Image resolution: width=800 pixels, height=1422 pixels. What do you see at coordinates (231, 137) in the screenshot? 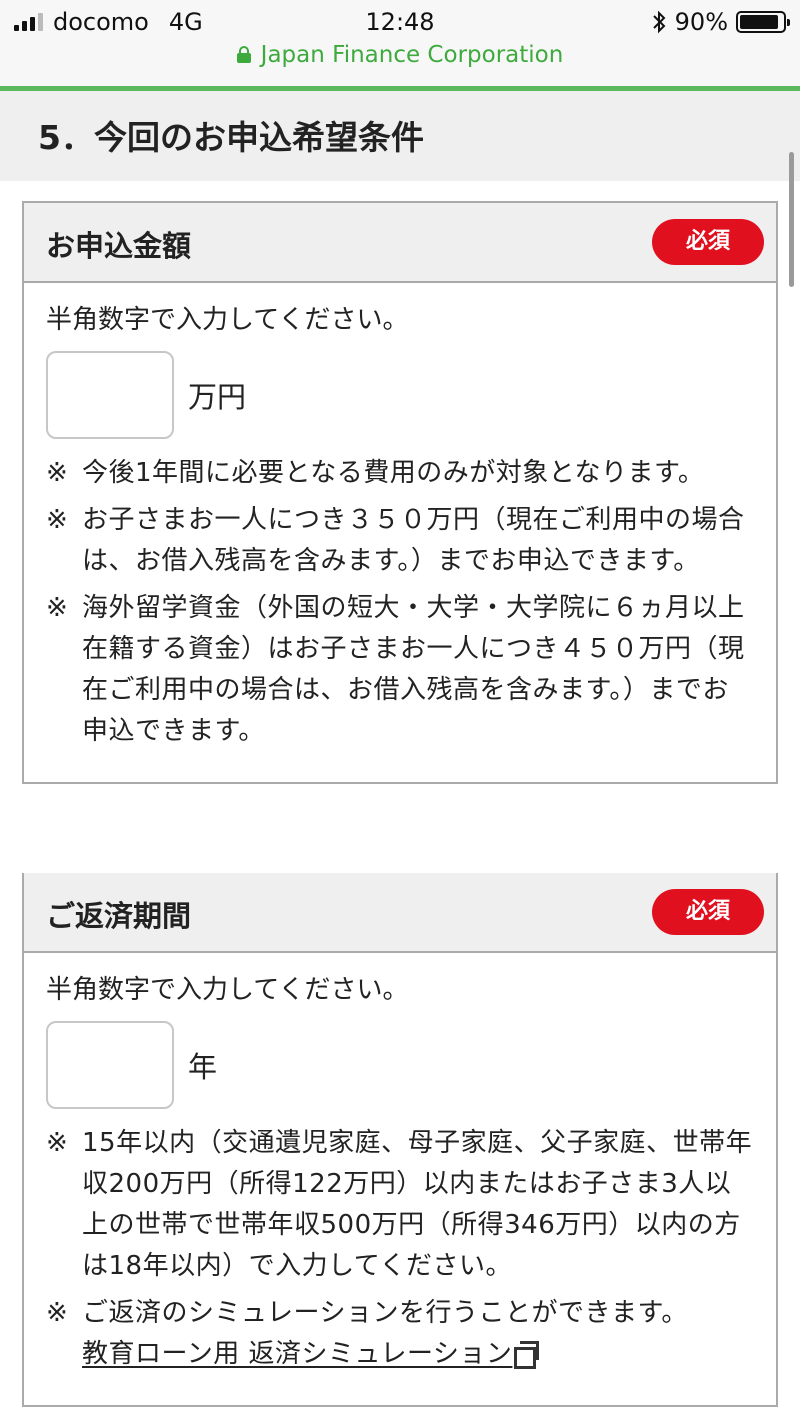
I see `section-title: 5．今回のお申込希望条件` at bounding box center [231, 137].